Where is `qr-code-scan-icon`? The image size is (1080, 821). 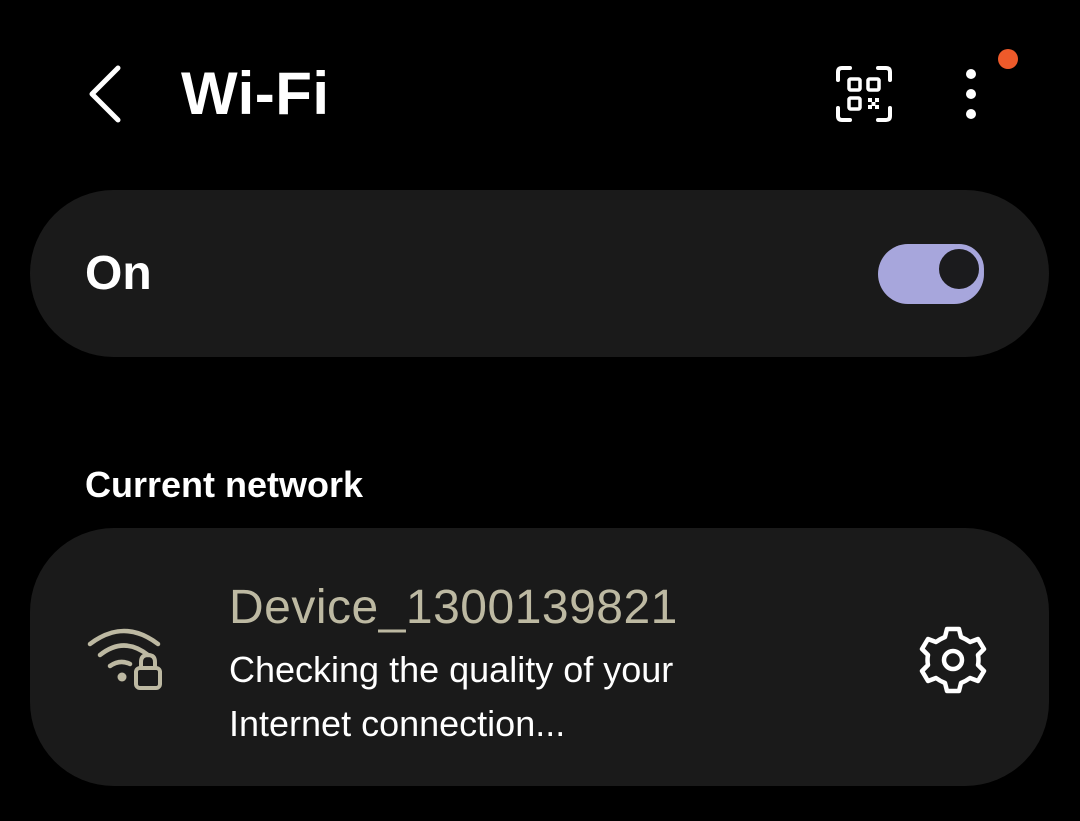 qr-code-scan-icon is located at coordinates (864, 94).